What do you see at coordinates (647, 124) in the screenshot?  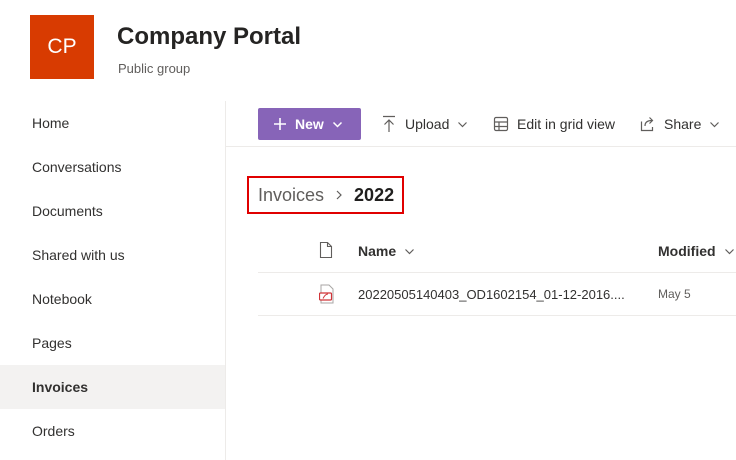 I see `share-icon` at bounding box center [647, 124].